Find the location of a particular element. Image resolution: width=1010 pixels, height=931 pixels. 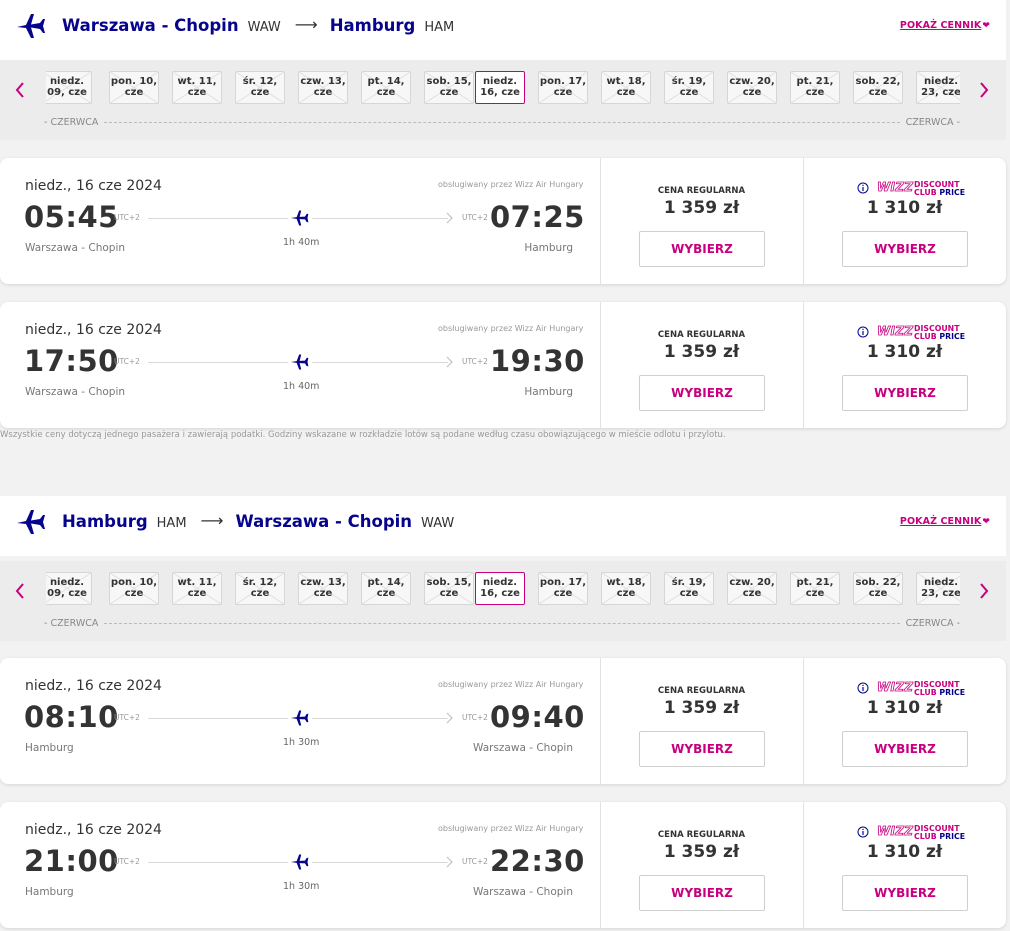

plane-icon is located at coordinates (300, 718).